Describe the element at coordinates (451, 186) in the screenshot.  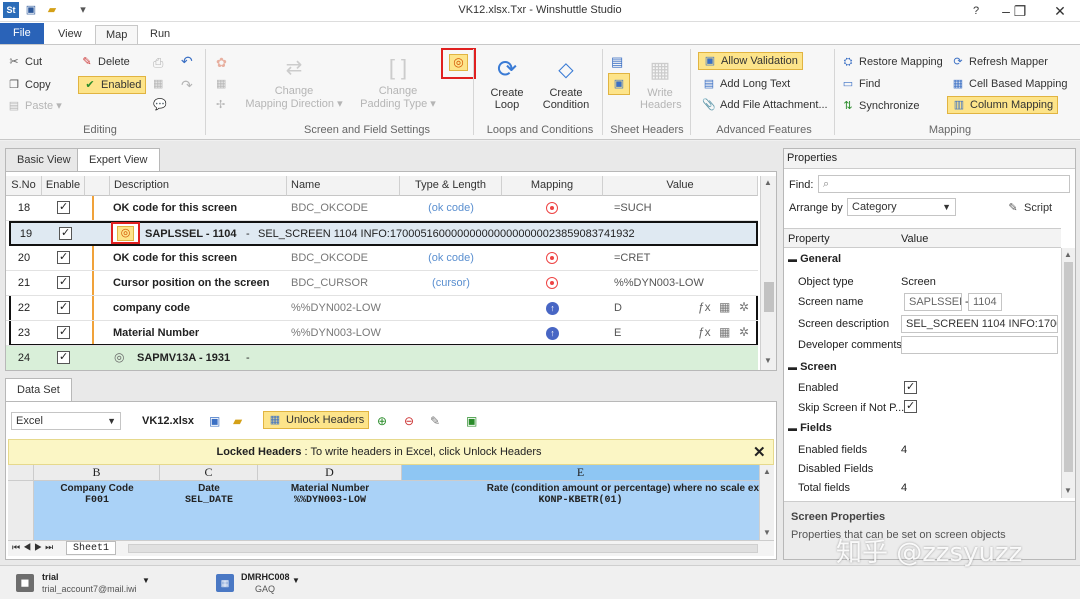
I see `col-header-type-length: Type & Length` at that location.